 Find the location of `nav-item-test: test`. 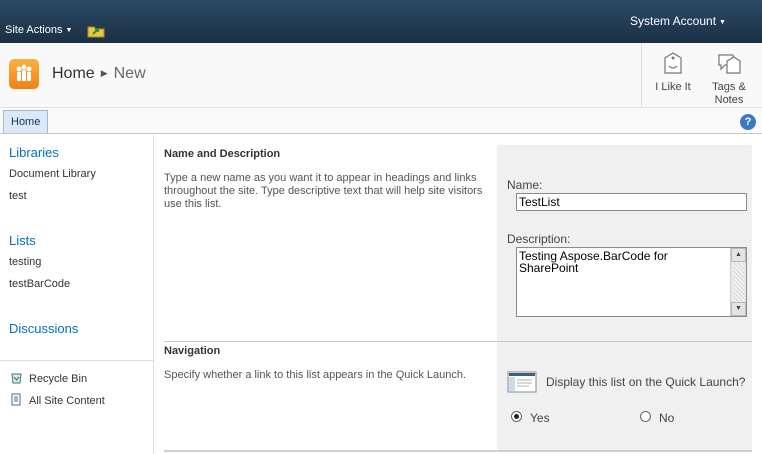

nav-item-test: test is located at coordinates (18, 196).